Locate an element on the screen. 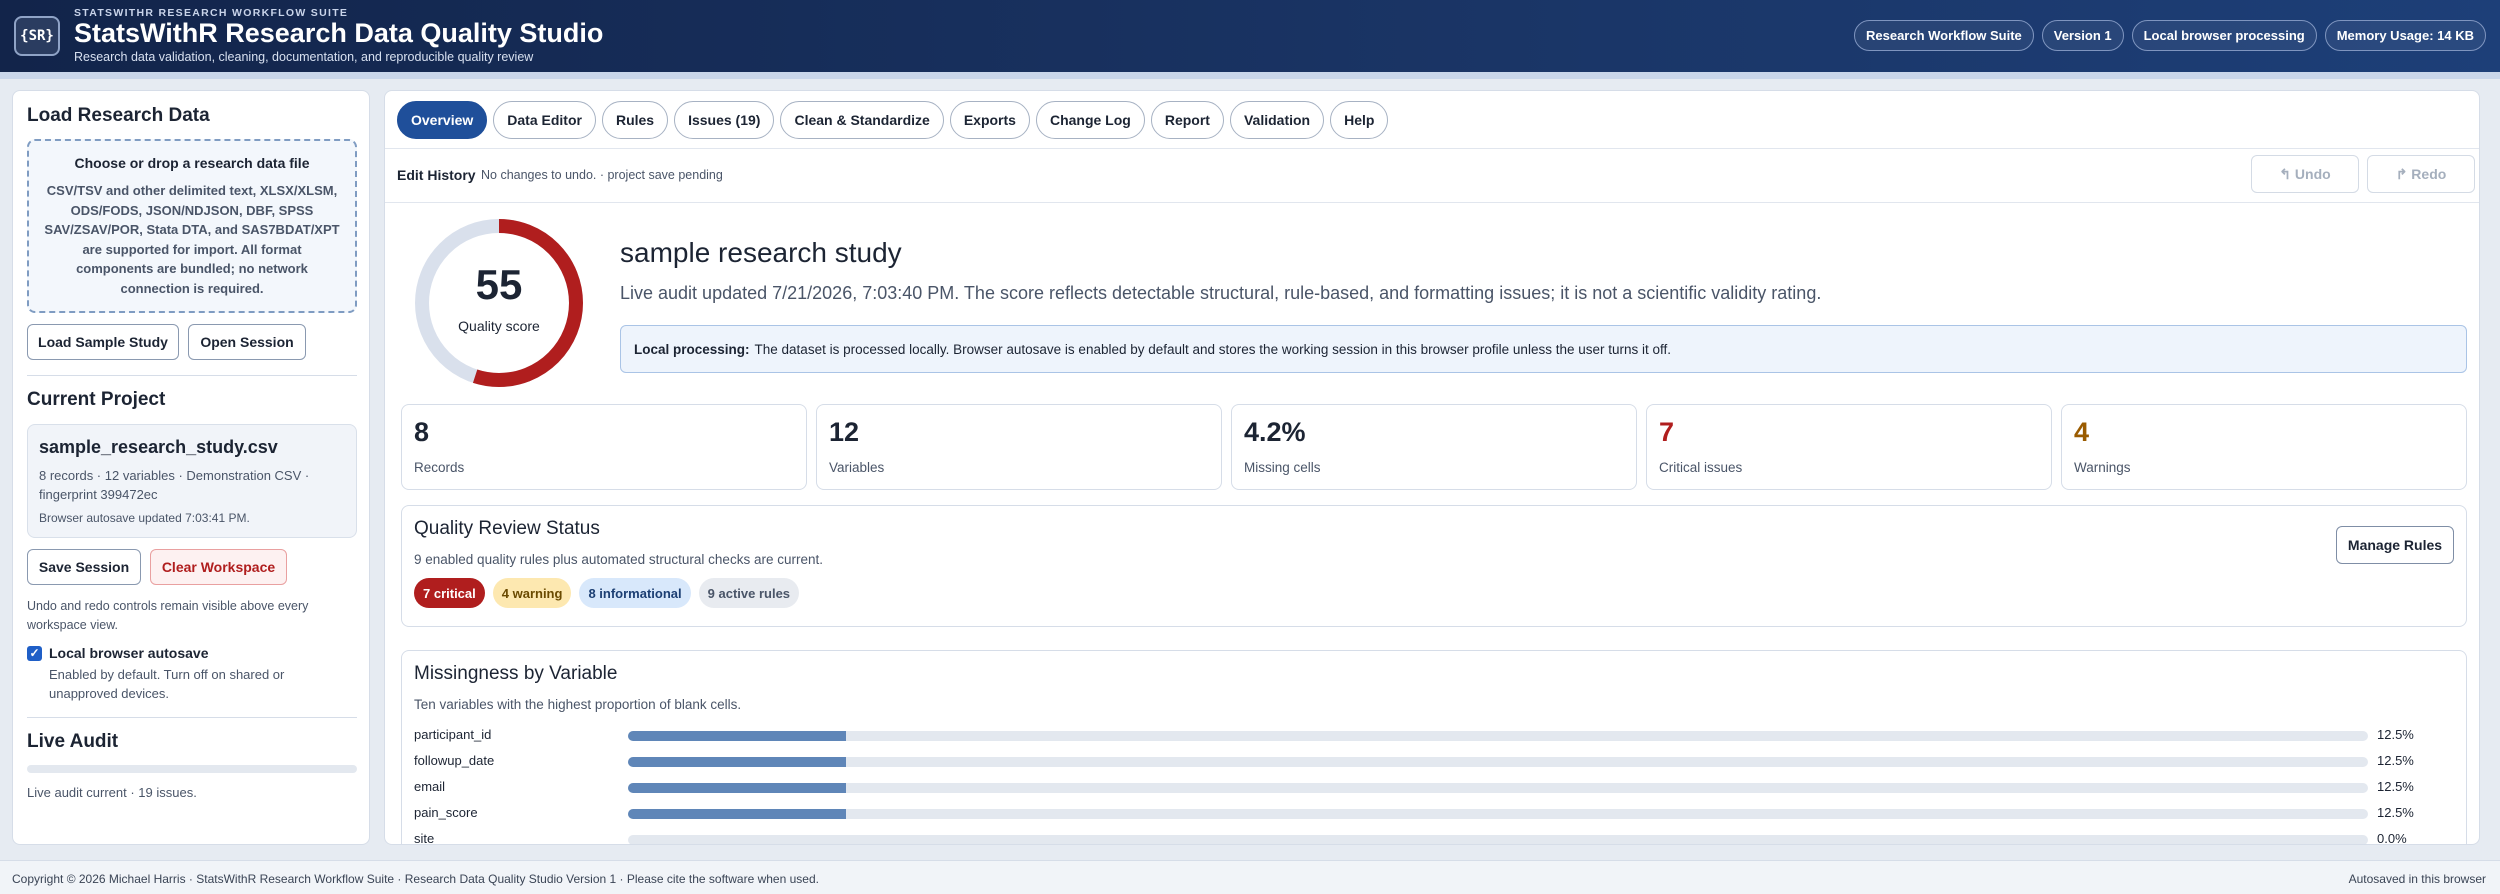  study-title: sample research study is located at coordinates (761, 252).